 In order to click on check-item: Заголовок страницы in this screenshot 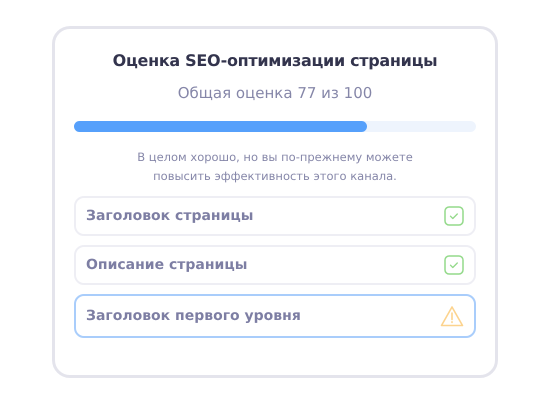, I will do `click(275, 216)`.